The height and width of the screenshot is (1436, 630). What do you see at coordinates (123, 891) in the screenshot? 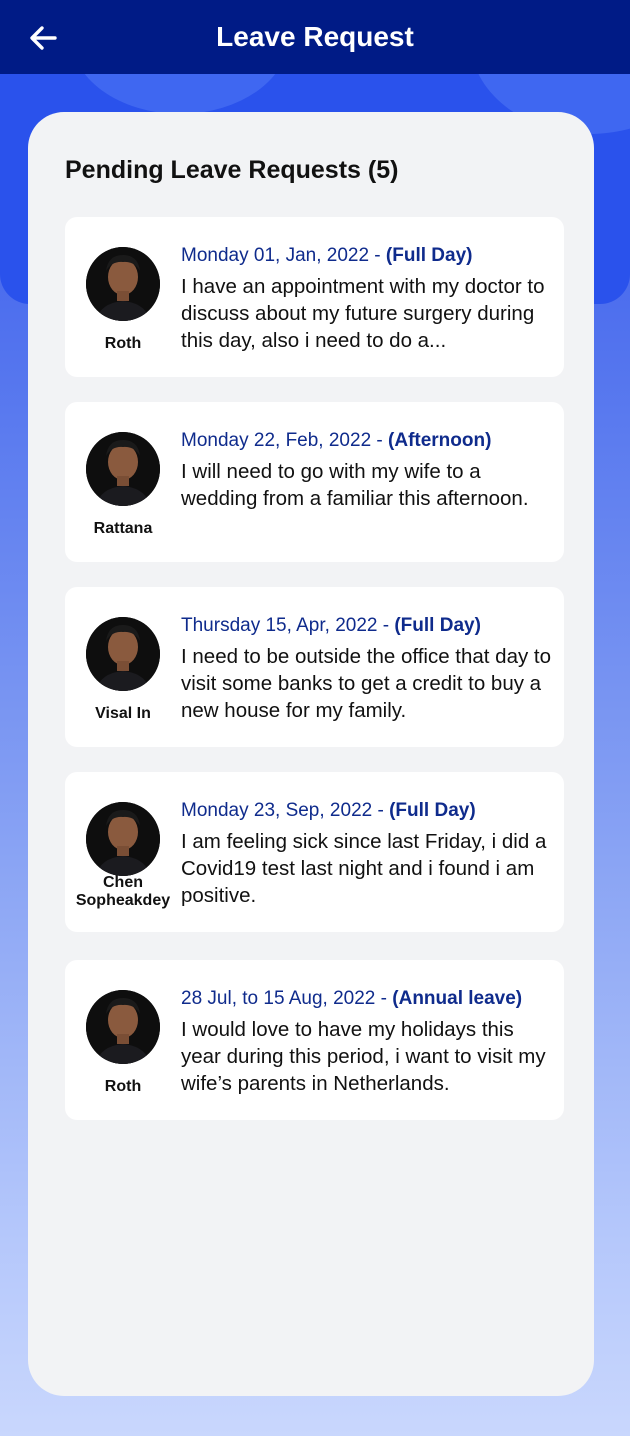
I see `employee-name: Chen Sopheakdey` at bounding box center [123, 891].